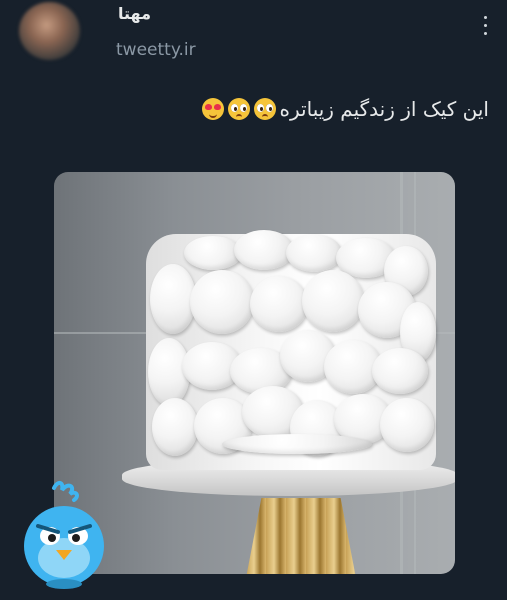 This screenshot has width=507, height=600. What do you see at coordinates (49, 31) in the screenshot?
I see `avatar` at bounding box center [49, 31].